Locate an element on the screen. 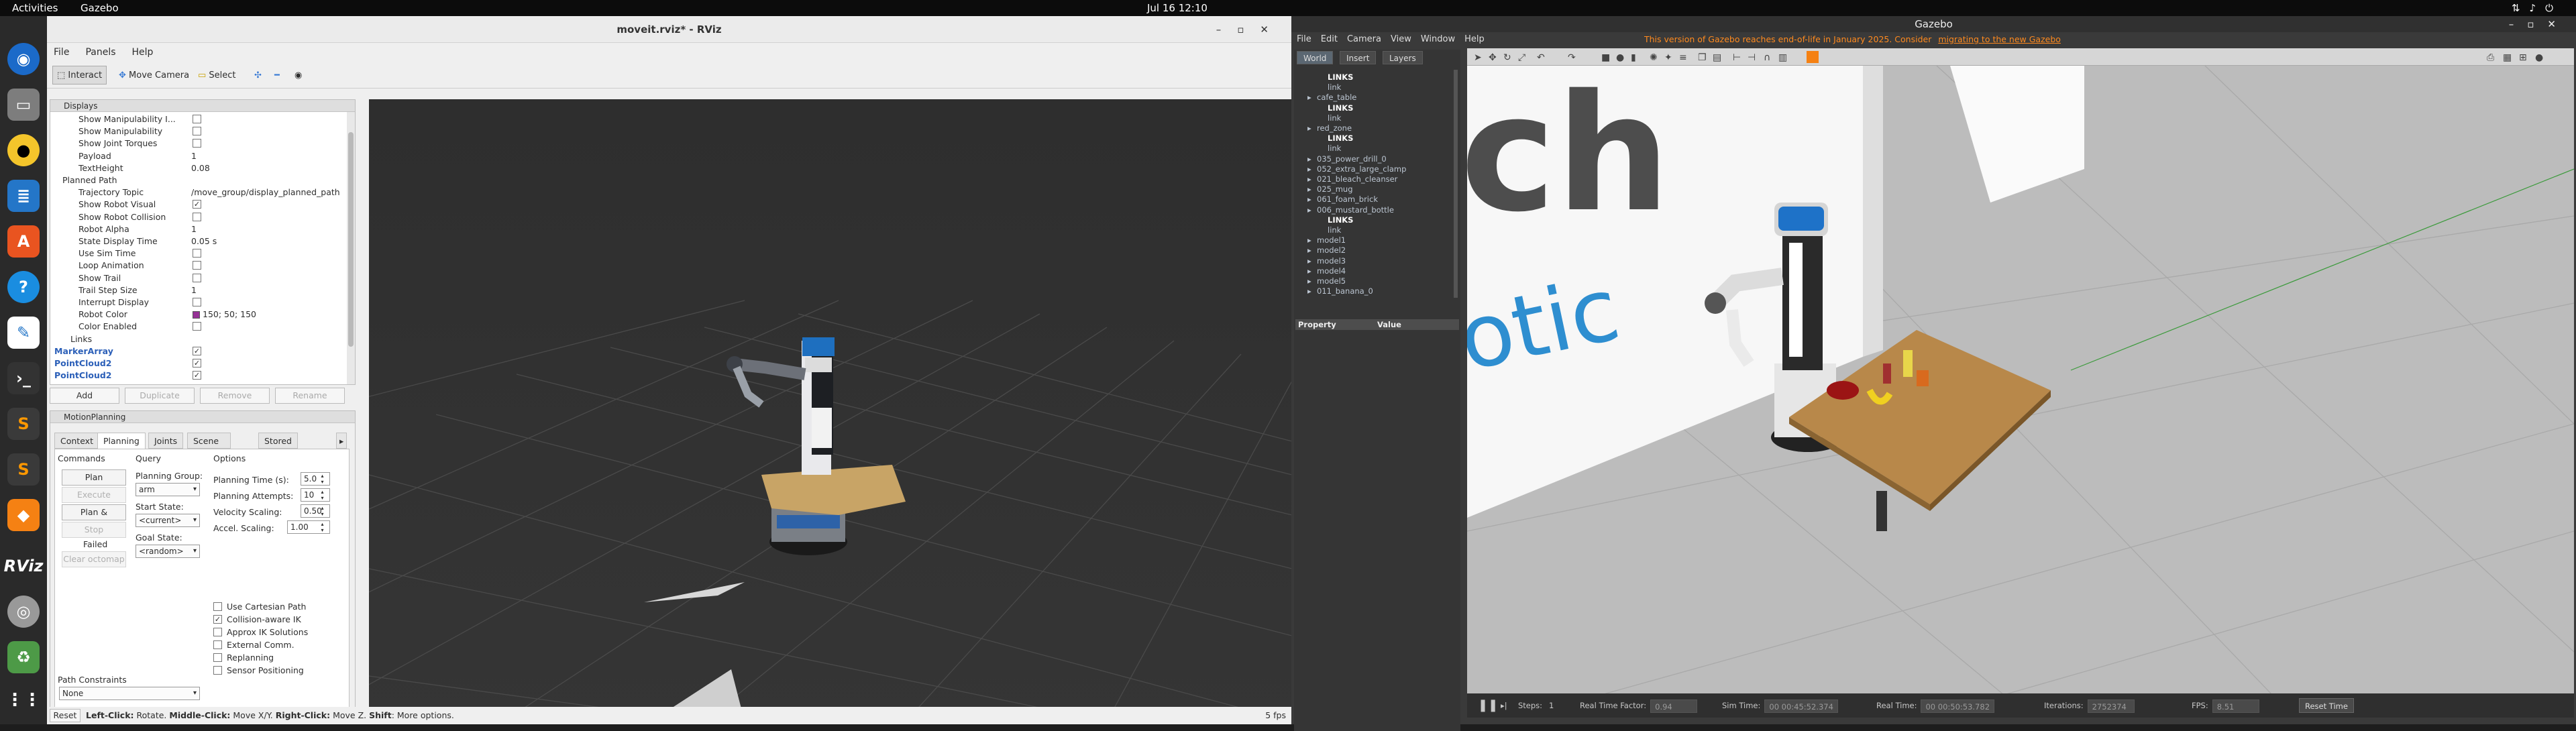  point-light-icon: ✺ is located at coordinates (1654, 57).